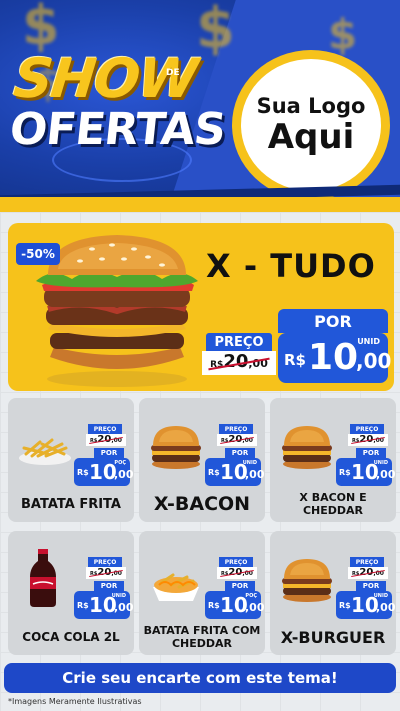  I want to click on logo-text-line1: Sua Logo, so click(311, 106).